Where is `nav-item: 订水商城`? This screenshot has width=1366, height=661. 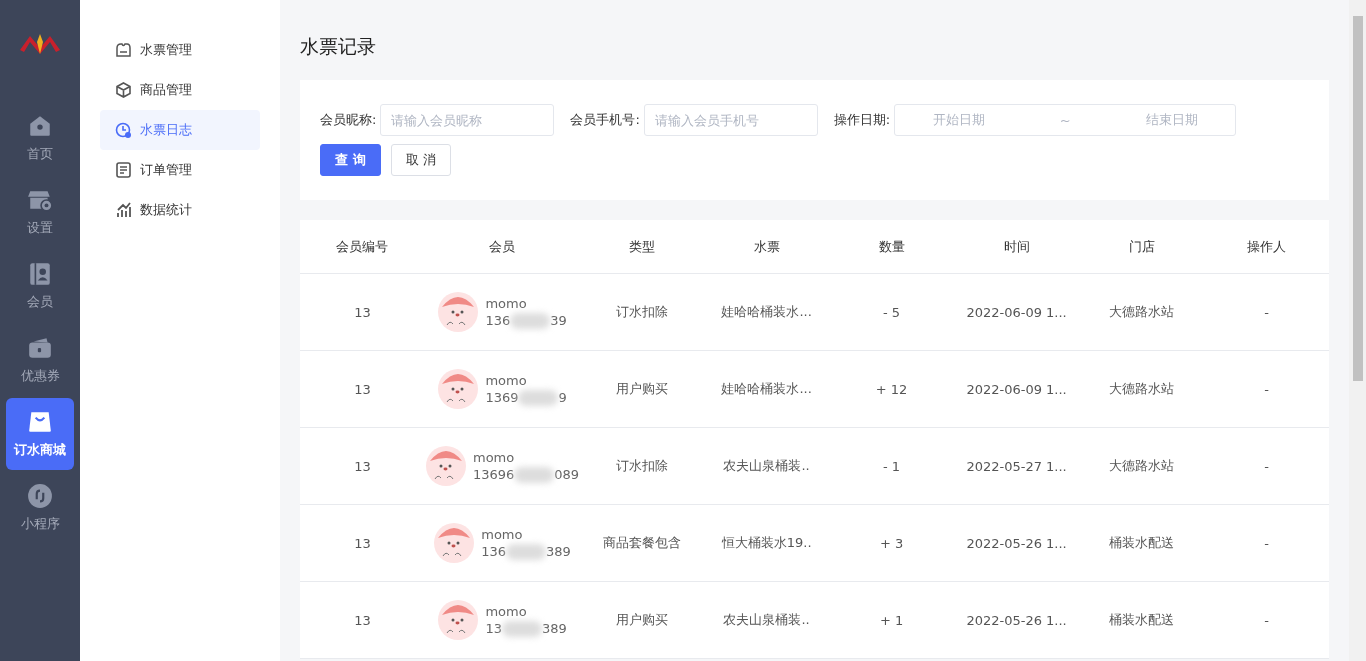 nav-item: 订水商城 is located at coordinates (40, 434).